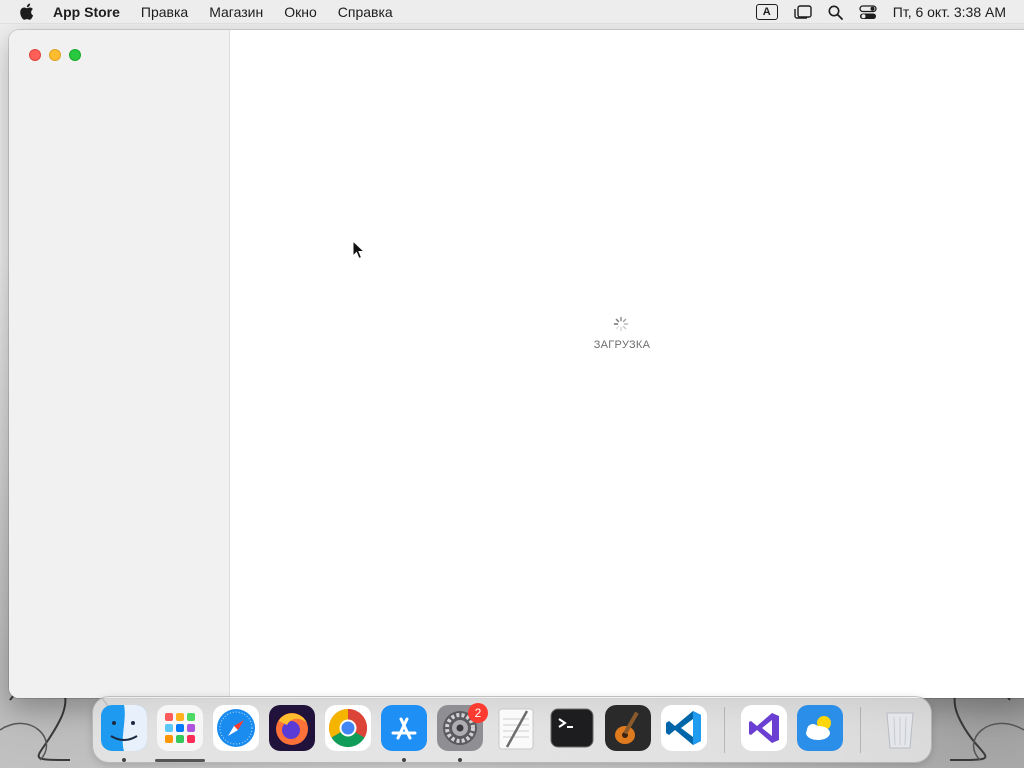 This screenshot has width=1024, height=768. I want to click on terminal-icon, so click(572, 728).